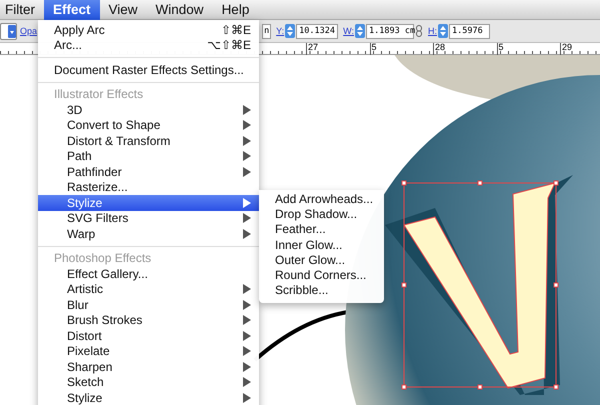 Image resolution: width=600 pixels, height=405 pixels. What do you see at coordinates (148, 304) in the screenshot?
I see `menu-item: Blur` at bounding box center [148, 304].